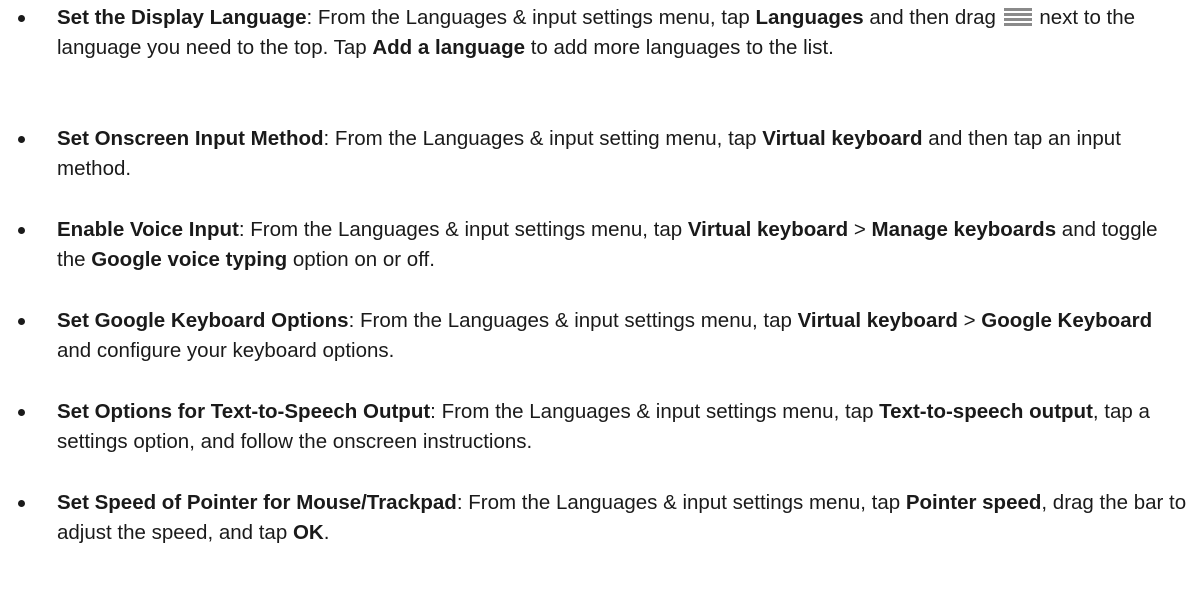 Image resolution: width=1204 pixels, height=598 pixels. I want to click on drag-handle-icon, so click(1017, 16).